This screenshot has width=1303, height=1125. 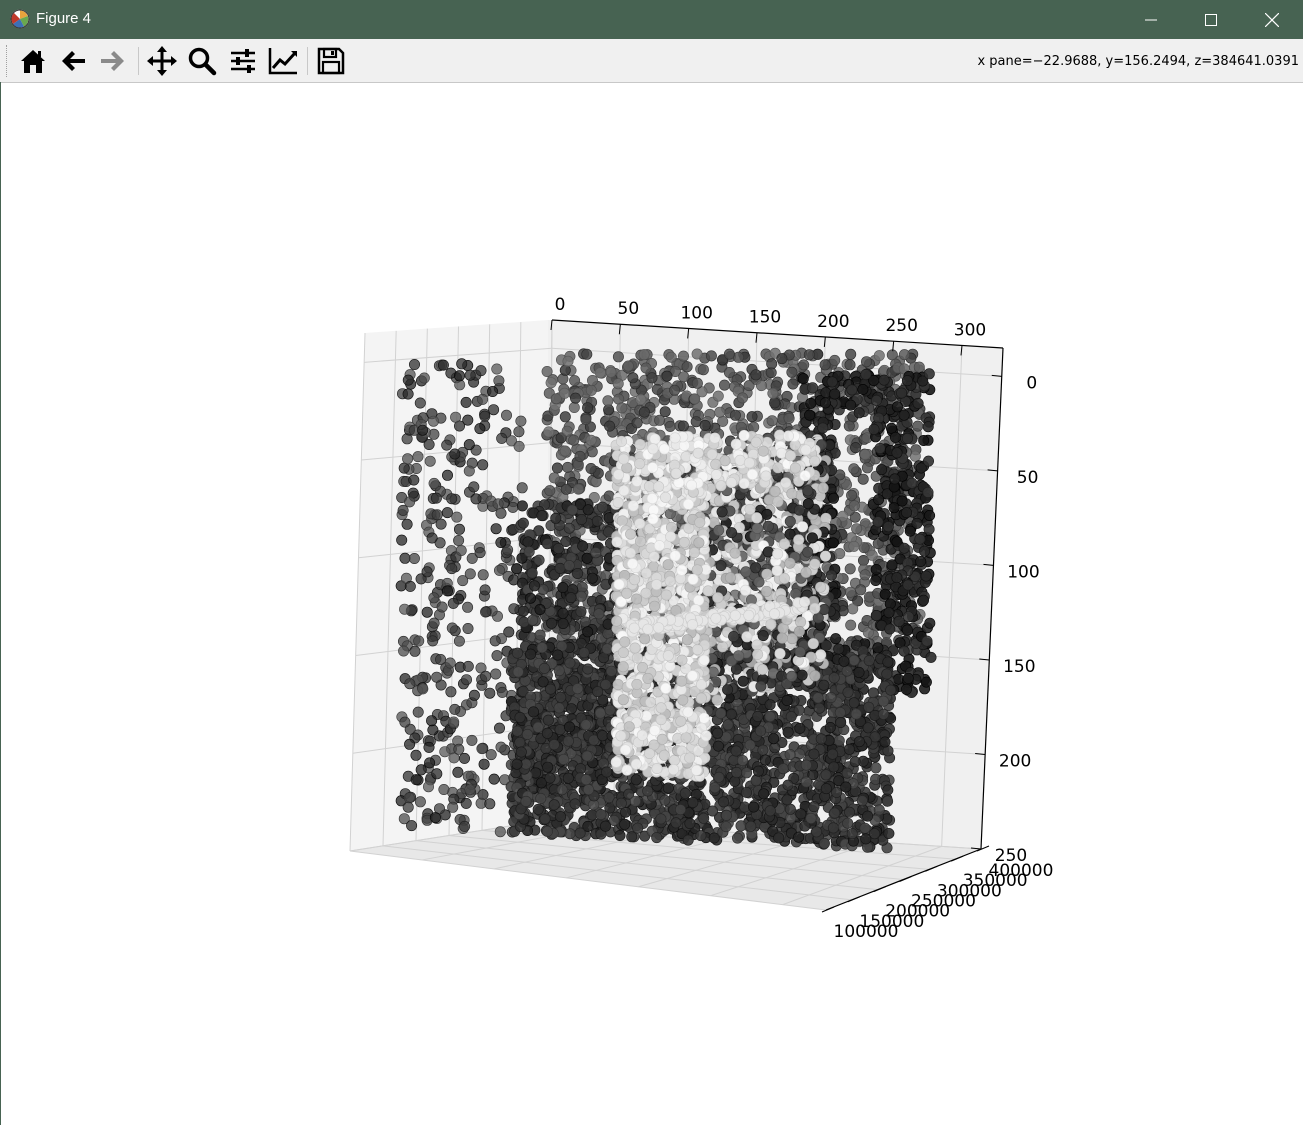 What do you see at coordinates (33, 61) in the screenshot?
I see `home-button` at bounding box center [33, 61].